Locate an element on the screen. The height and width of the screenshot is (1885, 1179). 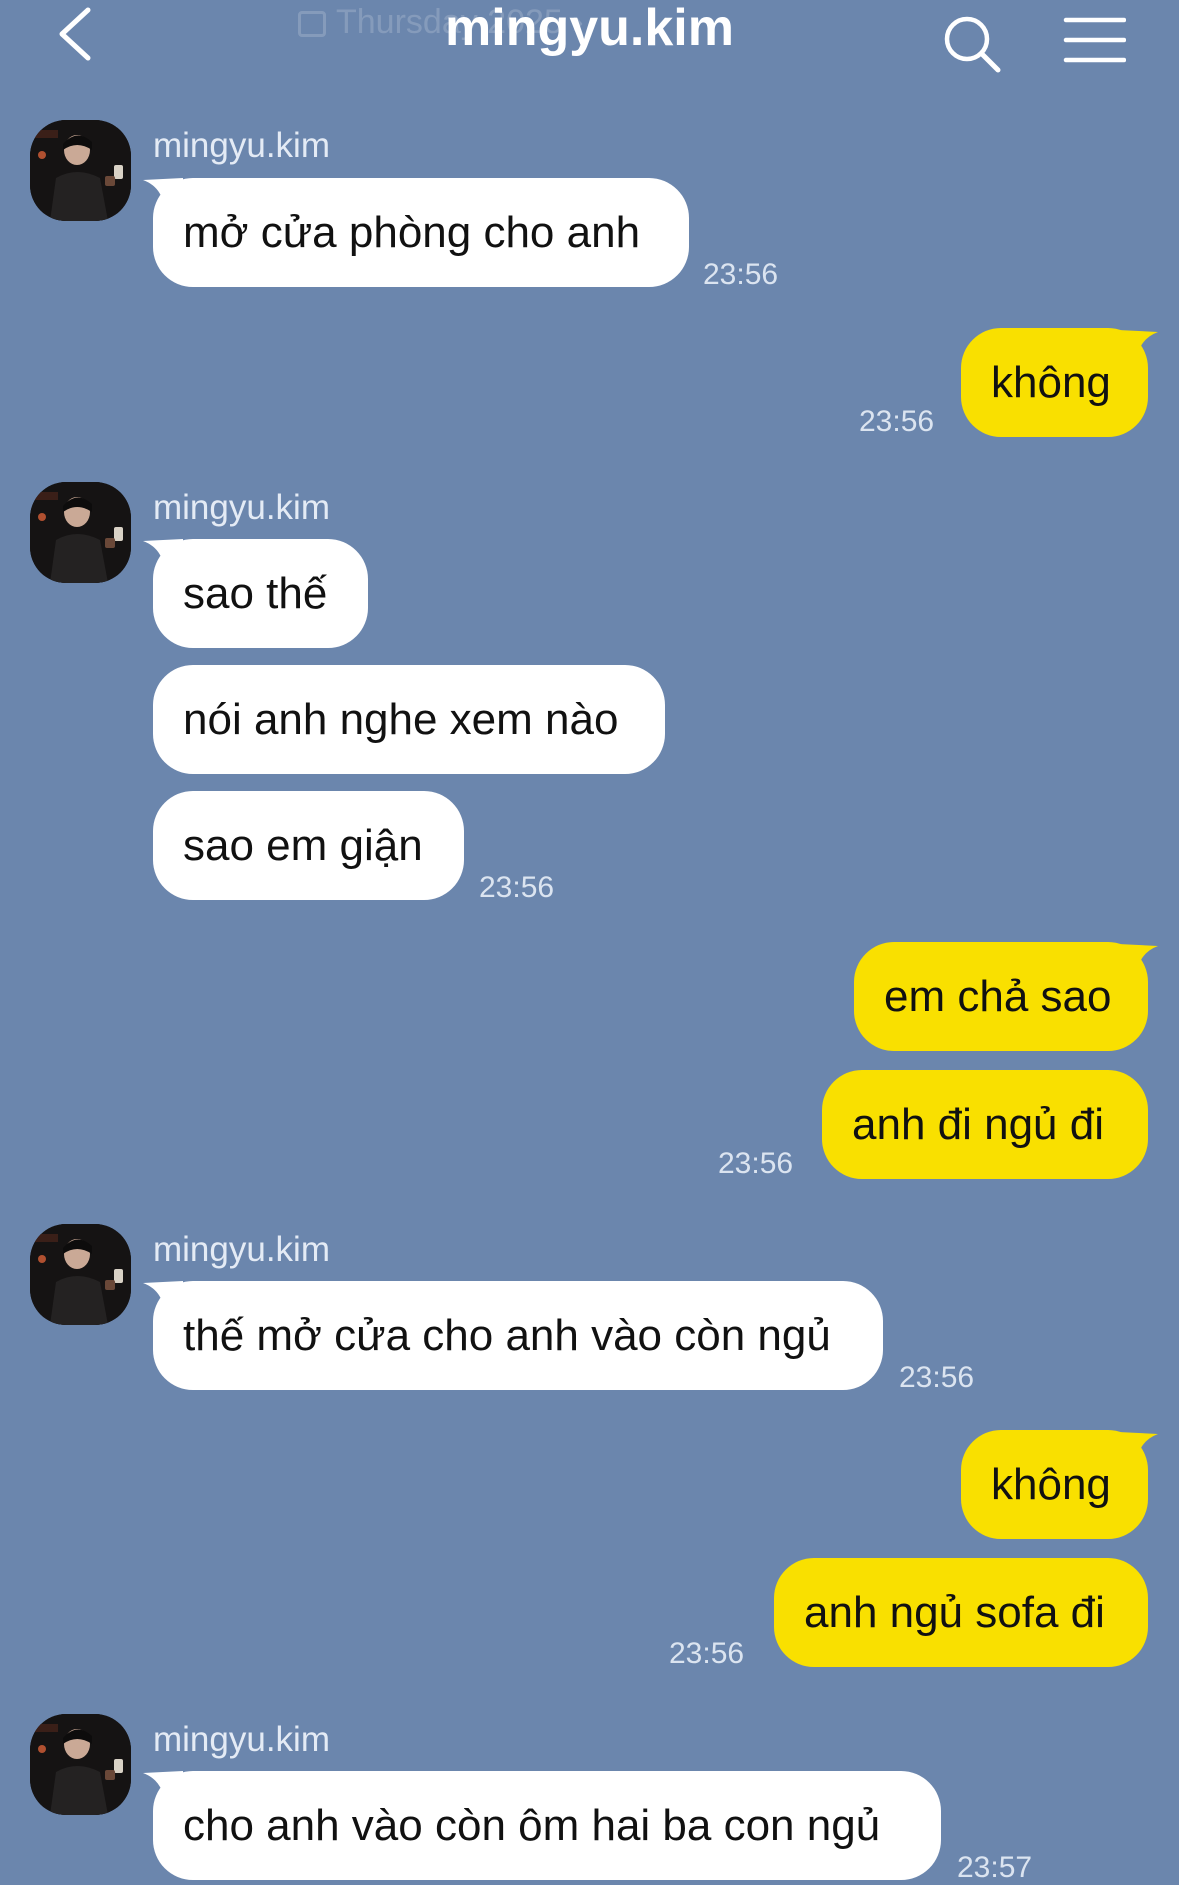
search-icon is located at coordinates (972, 44).